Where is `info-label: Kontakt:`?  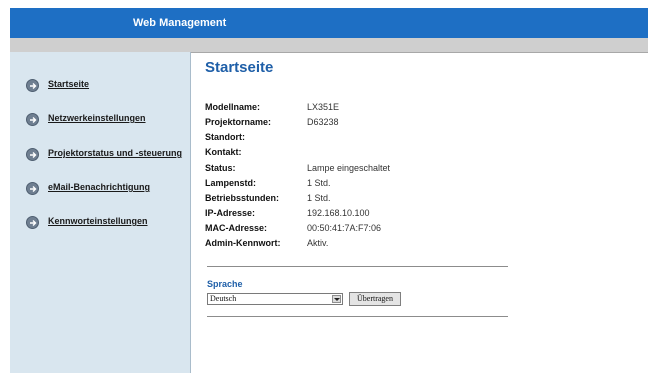 info-label: Kontakt: is located at coordinates (223, 152).